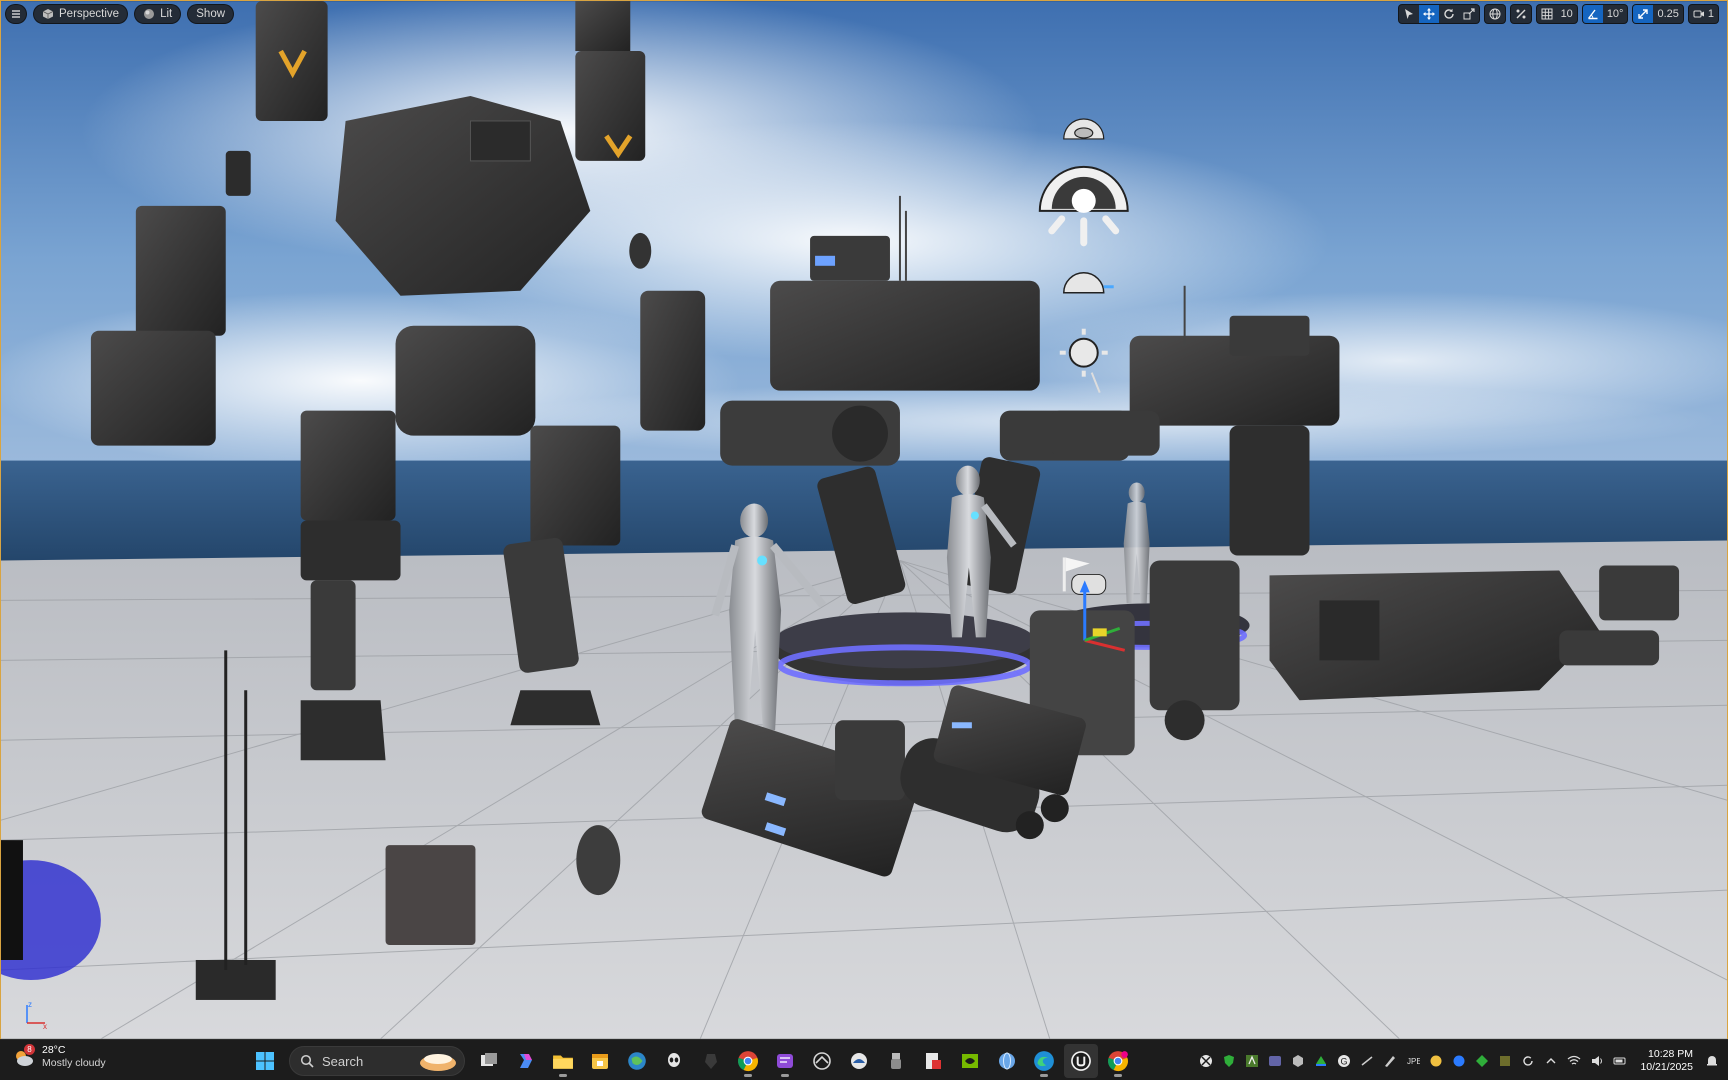 The height and width of the screenshot is (1080, 1728). I want to click on weather-cloud-icon: 8, so click(24, 1056).